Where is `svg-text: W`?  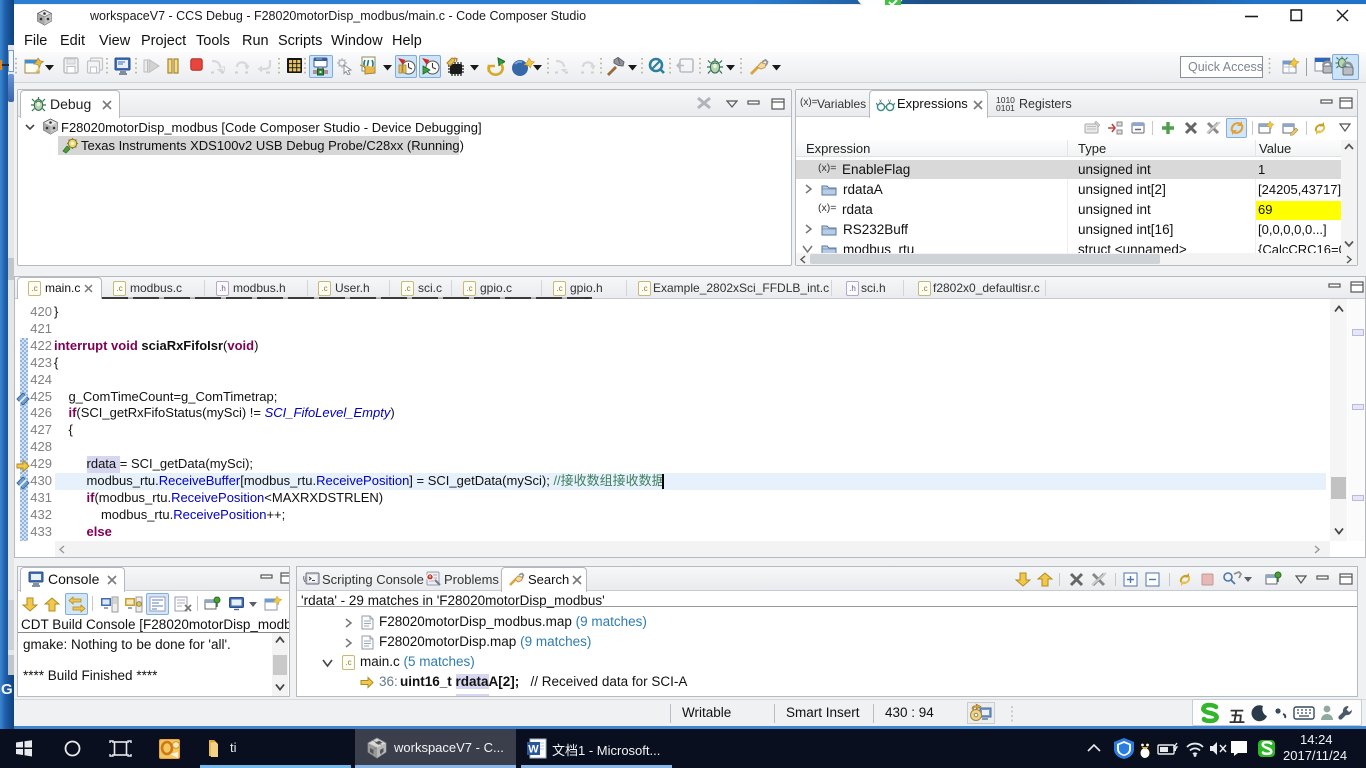
svg-text: W is located at coordinates (533, 750).